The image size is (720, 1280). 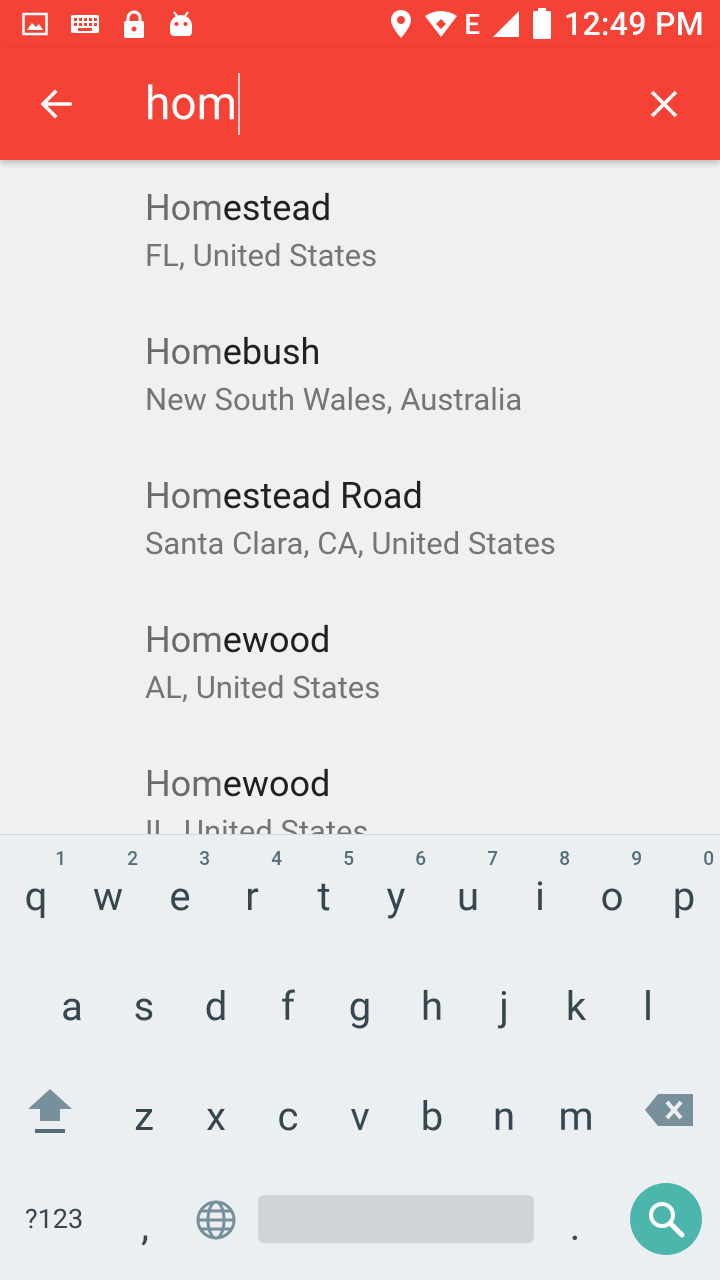 What do you see at coordinates (108, 24) in the screenshot?
I see `notification-icons` at bounding box center [108, 24].